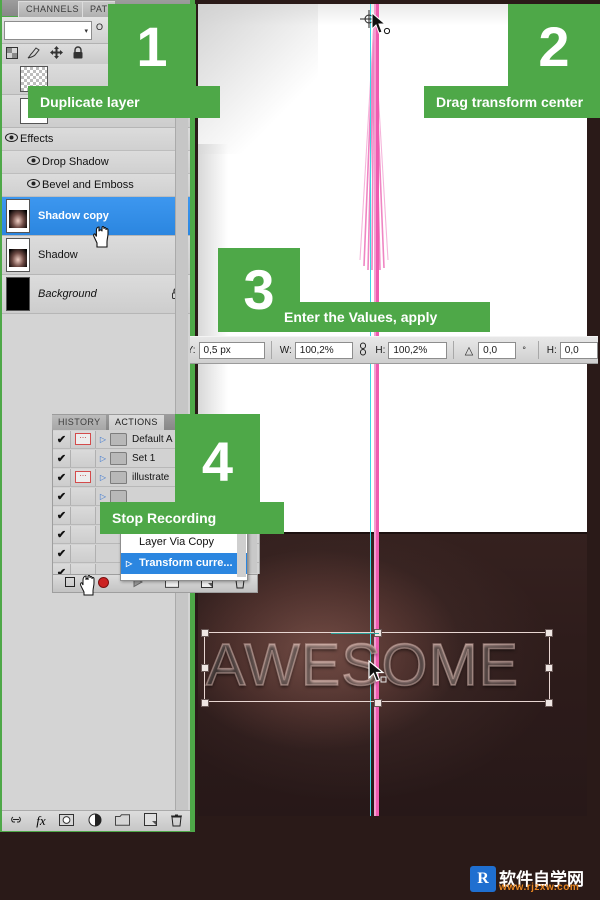  What do you see at coordinates (539, 887) in the screenshot?
I see `watermark-site-url: www.rjzxw.com` at bounding box center [539, 887].